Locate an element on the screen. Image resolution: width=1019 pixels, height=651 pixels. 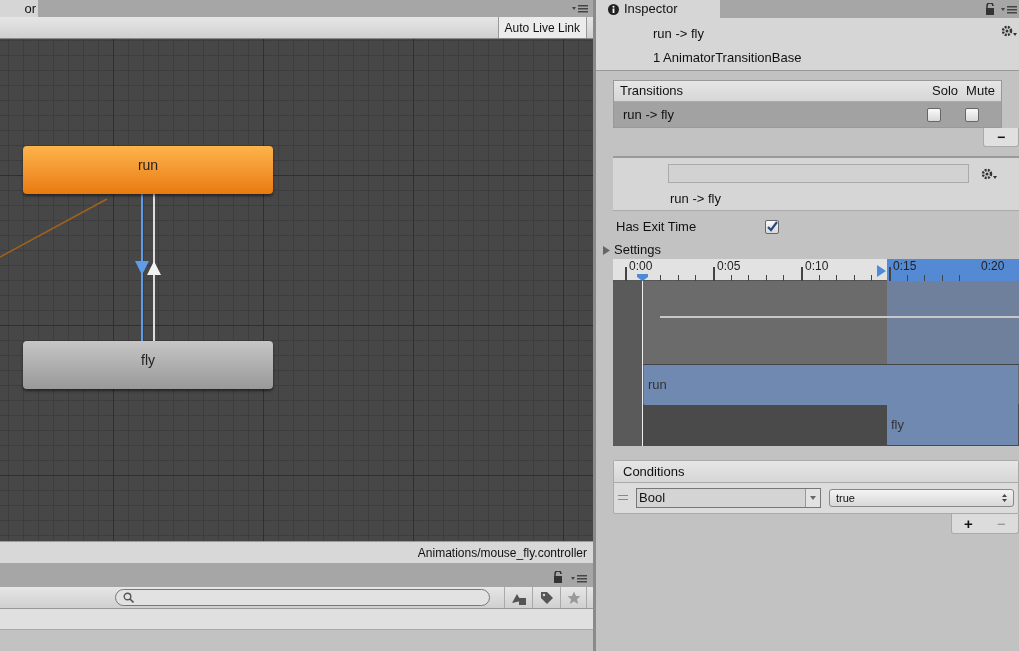
list-header: Conditions is located at coordinates (654, 471).